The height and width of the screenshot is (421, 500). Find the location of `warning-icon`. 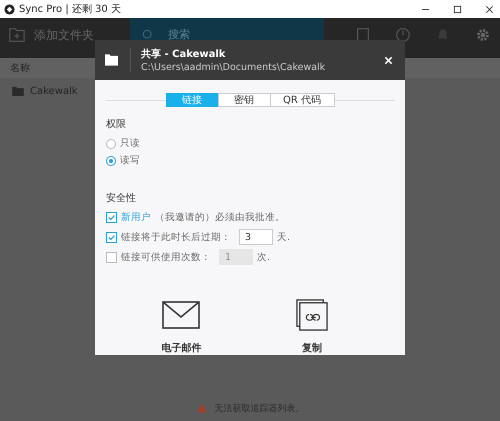

warning-icon is located at coordinates (201, 408).